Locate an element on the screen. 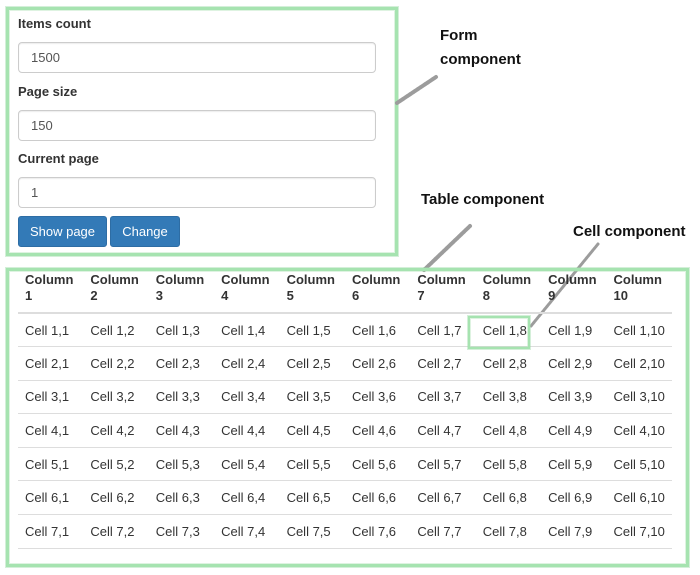 Image resolution: width=700 pixels, height=575 pixels. table-cell: Cell 3,2 is located at coordinates (116, 396).